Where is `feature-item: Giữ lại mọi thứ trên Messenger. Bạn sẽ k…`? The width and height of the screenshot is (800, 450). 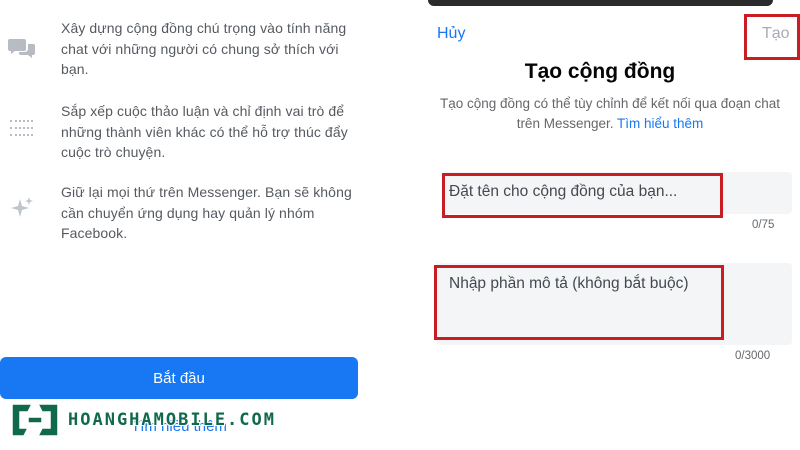
feature-item: Giữ lại mọi thứ trên Messenger. Bạn sẽ k… is located at coordinates (200, 212).